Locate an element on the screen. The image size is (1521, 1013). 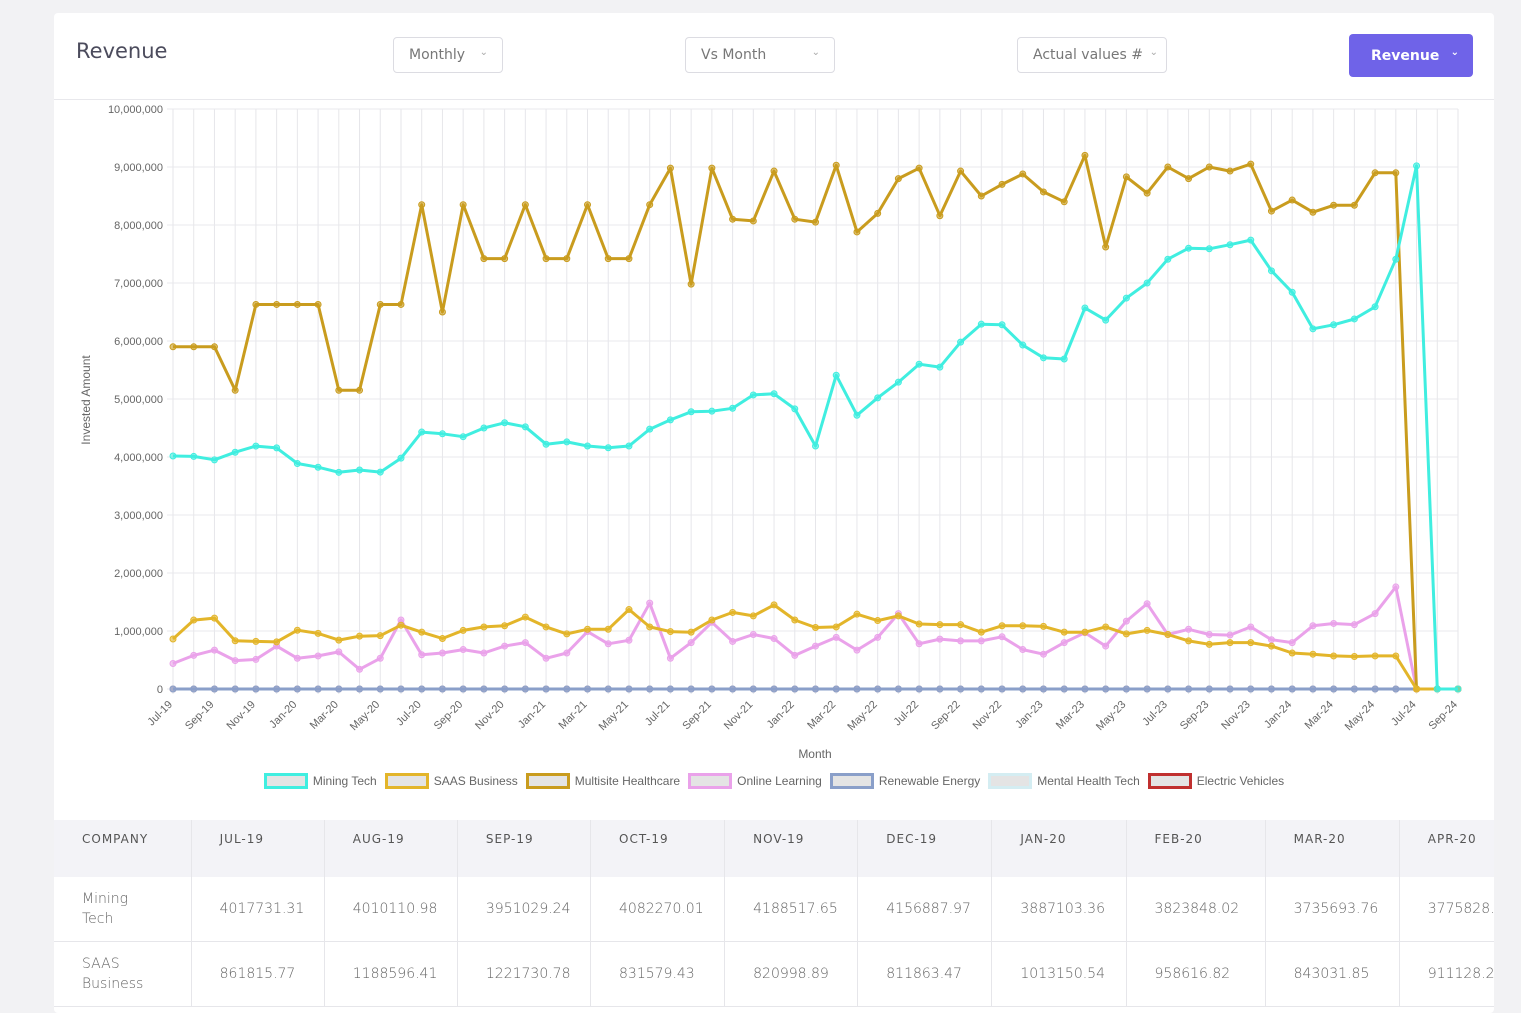
column-header-month: MAR-20 is located at coordinates (1332, 848).